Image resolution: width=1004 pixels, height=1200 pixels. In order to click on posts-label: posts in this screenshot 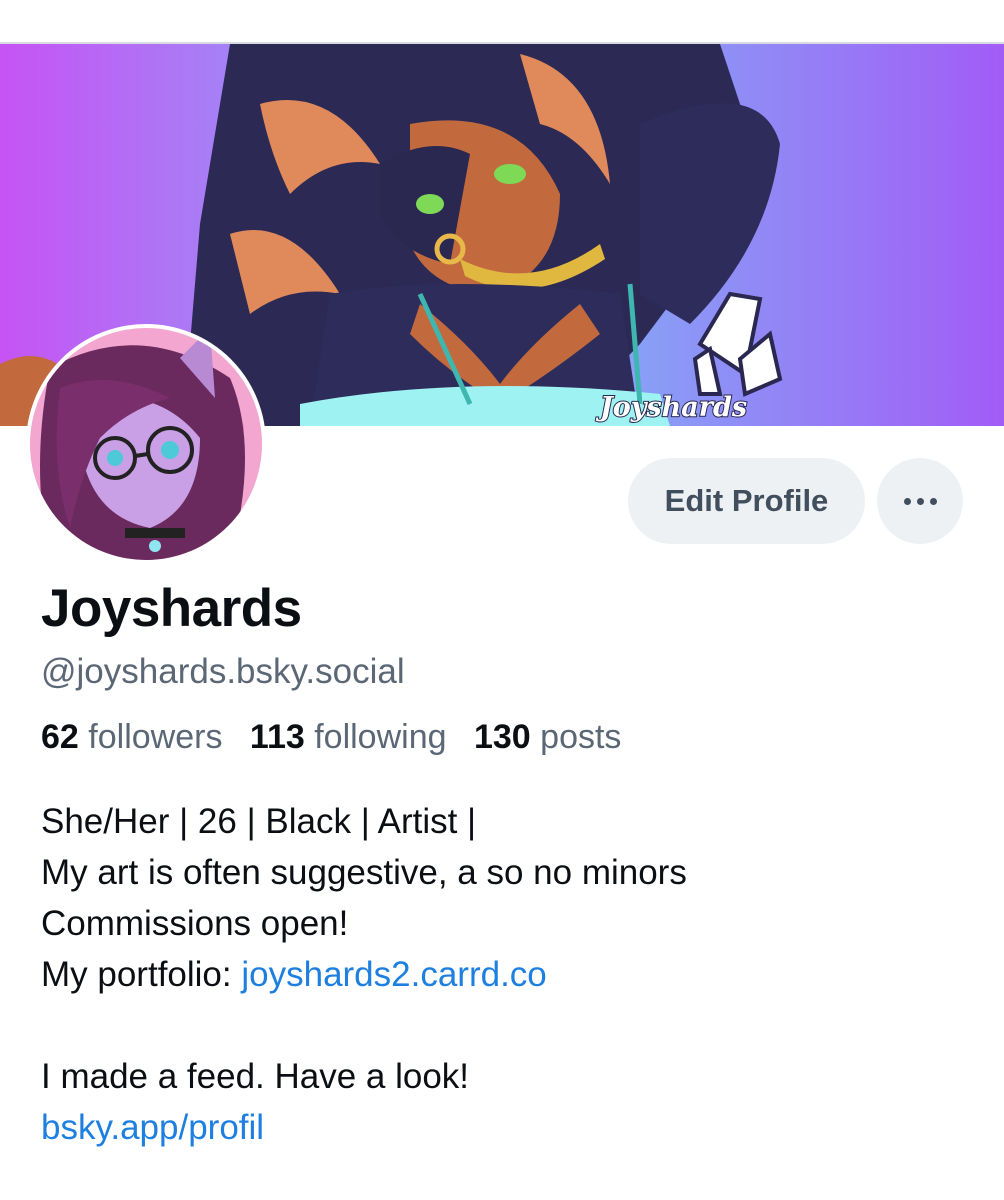, I will do `click(581, 737)`.